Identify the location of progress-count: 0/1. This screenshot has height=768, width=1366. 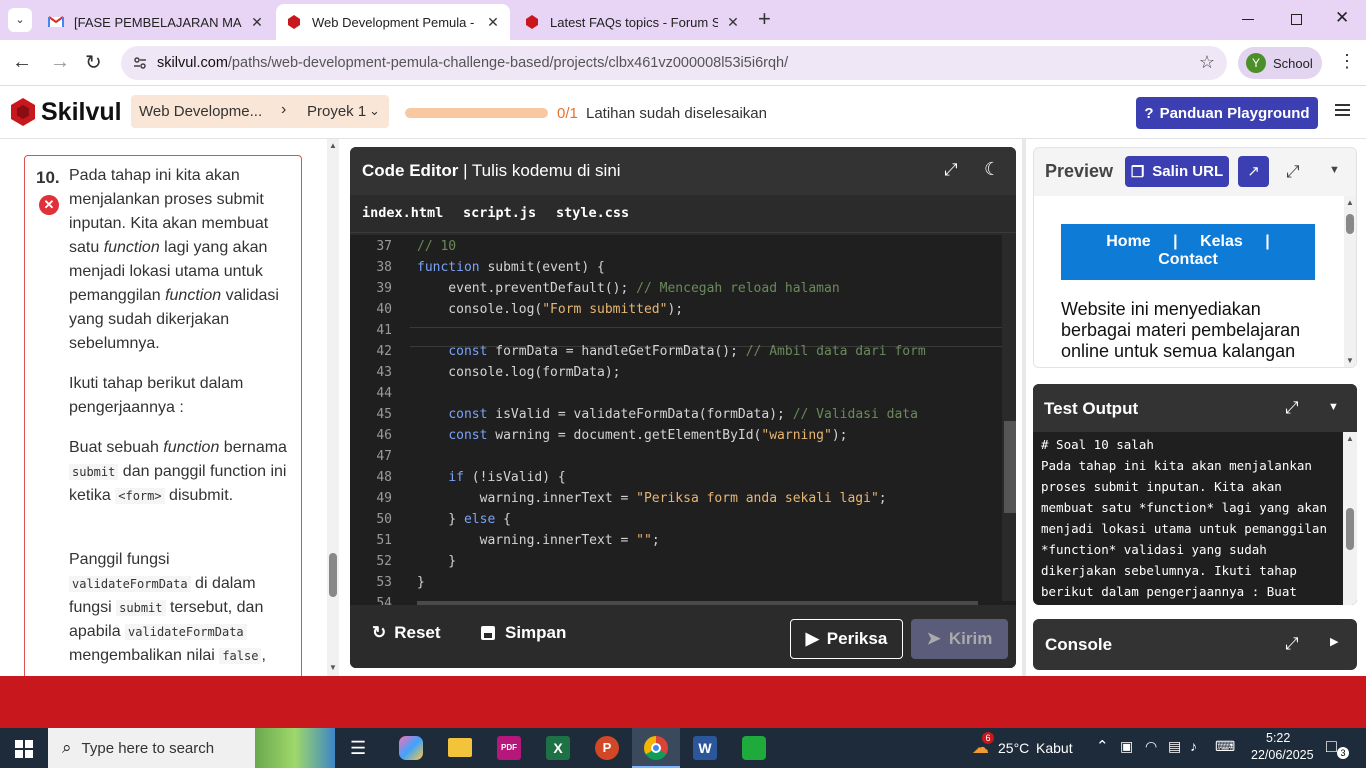
(567, 113).